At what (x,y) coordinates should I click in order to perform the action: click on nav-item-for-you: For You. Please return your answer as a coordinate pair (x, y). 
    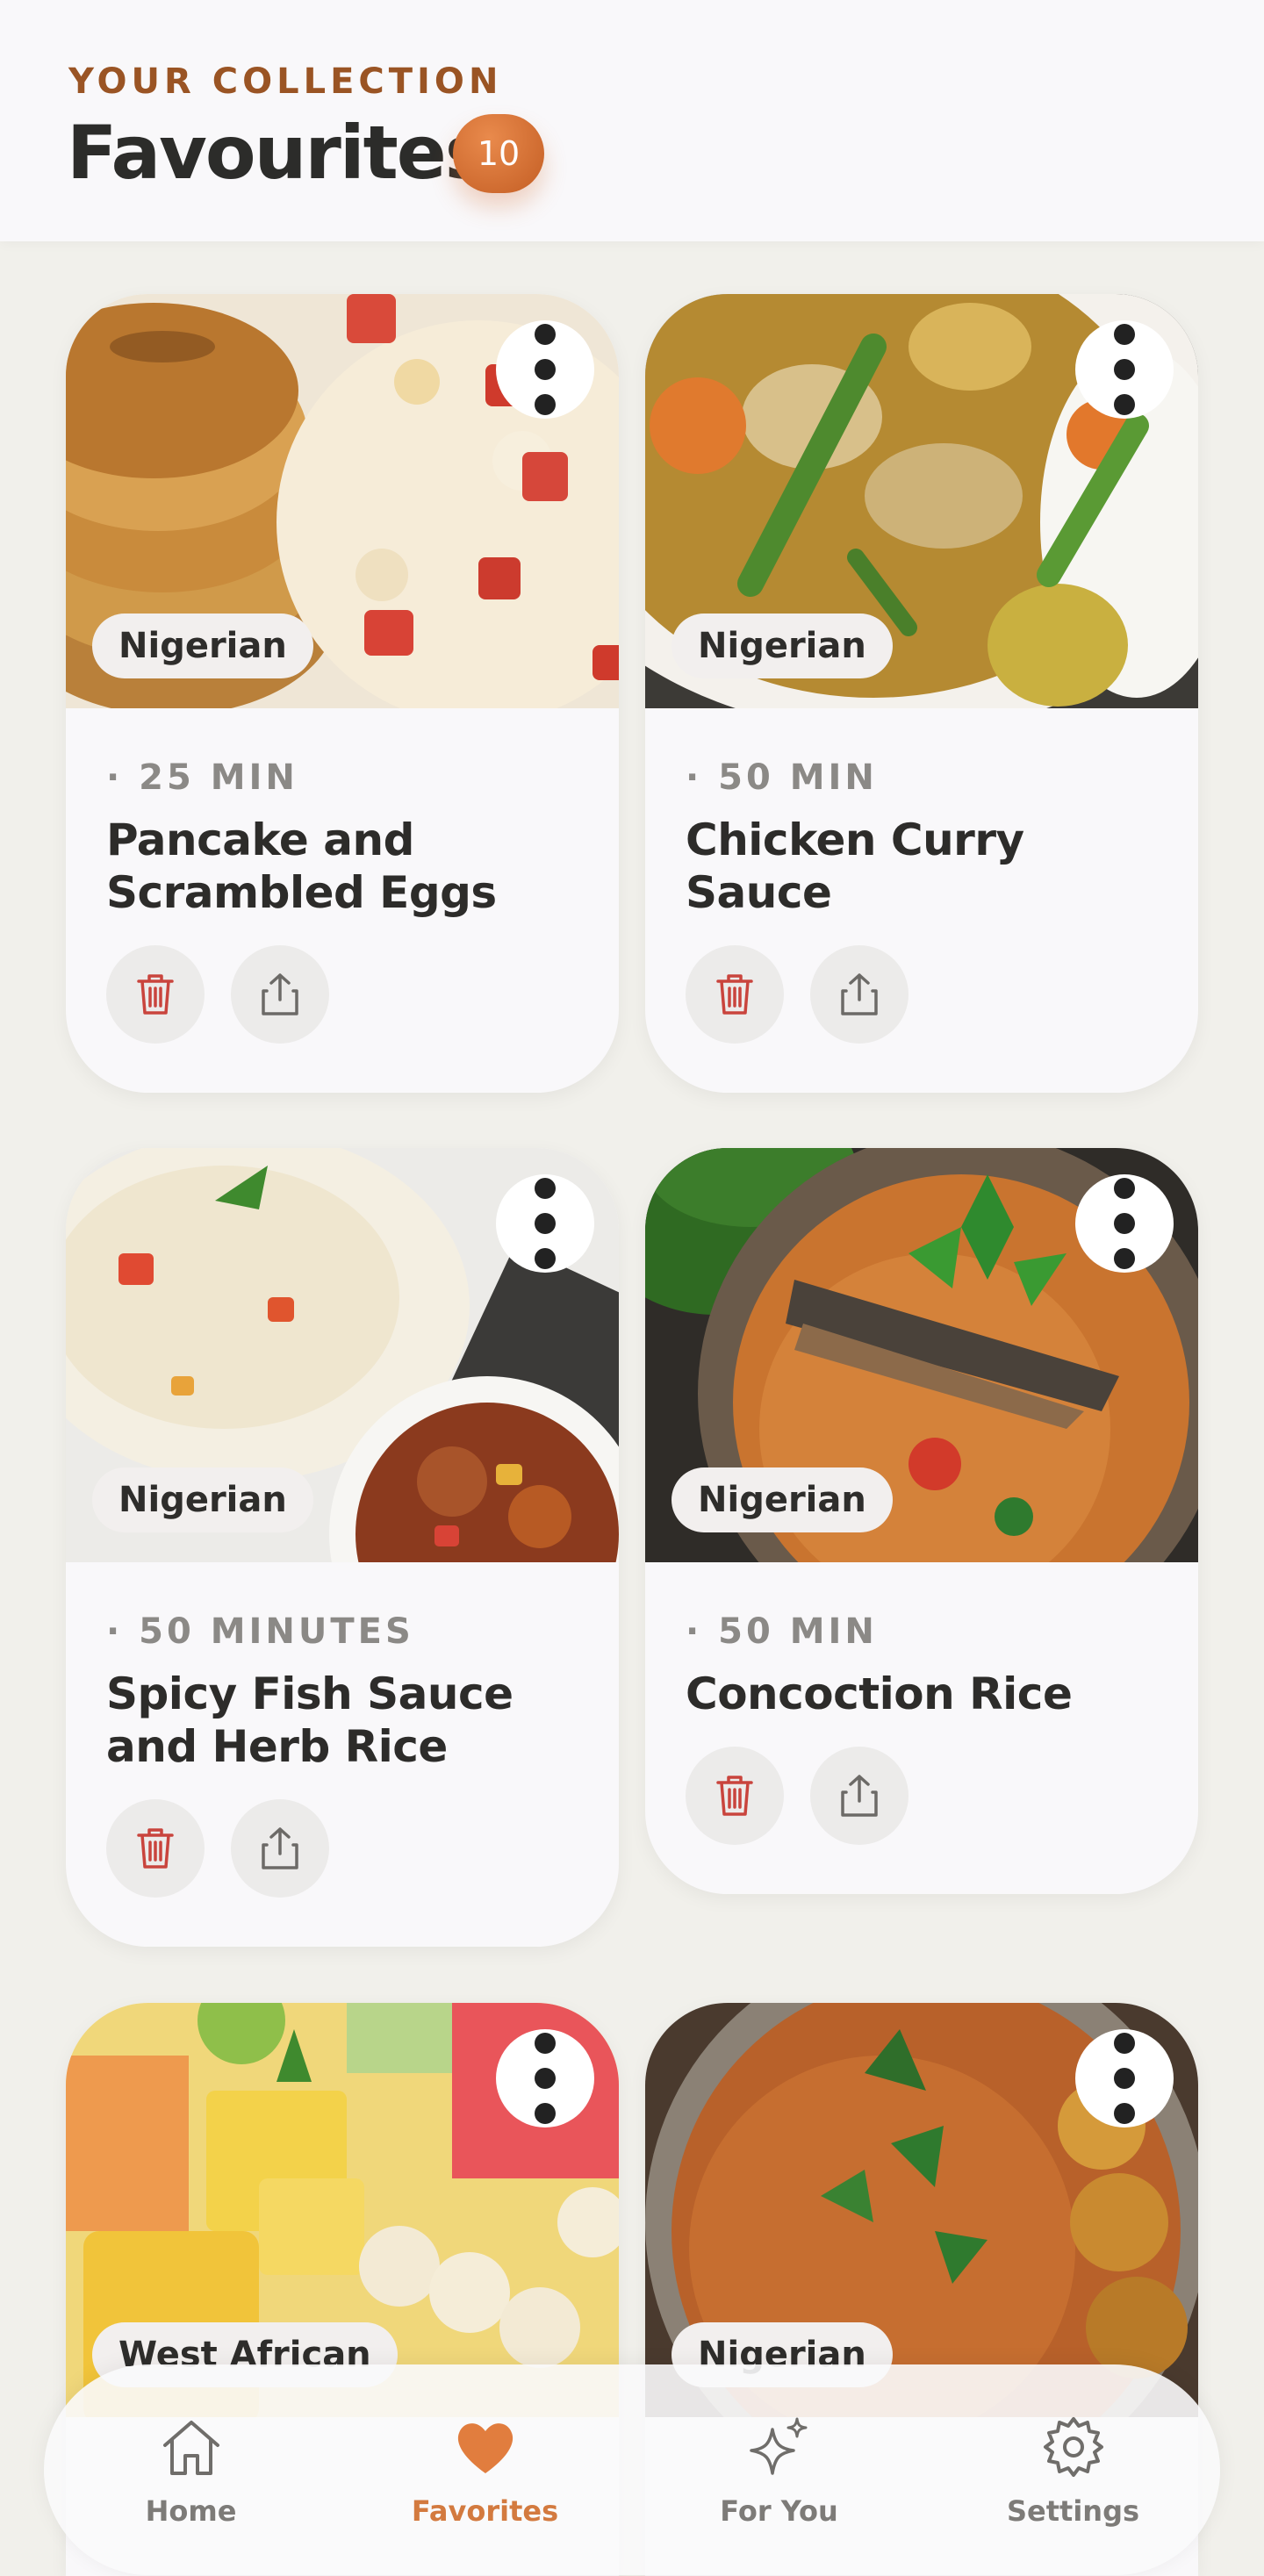
    Looking at the image, I should click on (779, 2470).